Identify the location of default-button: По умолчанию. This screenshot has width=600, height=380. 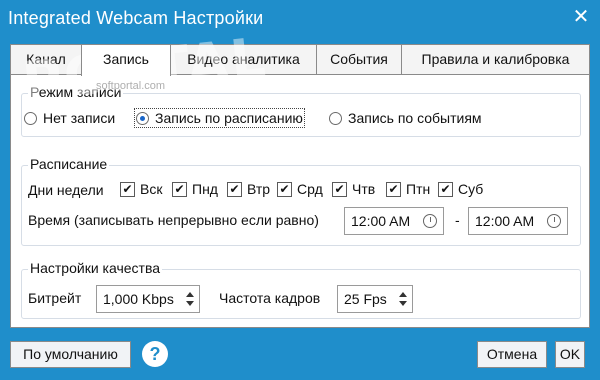
(70, 354).